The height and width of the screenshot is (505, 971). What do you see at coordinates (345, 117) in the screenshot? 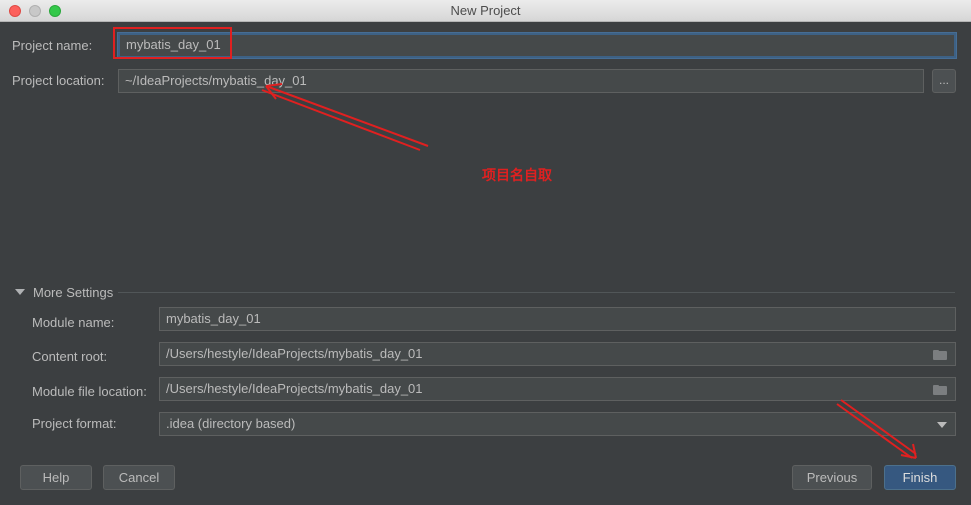
I see `arrow-to-project-name` at bounding box center [345, 117].